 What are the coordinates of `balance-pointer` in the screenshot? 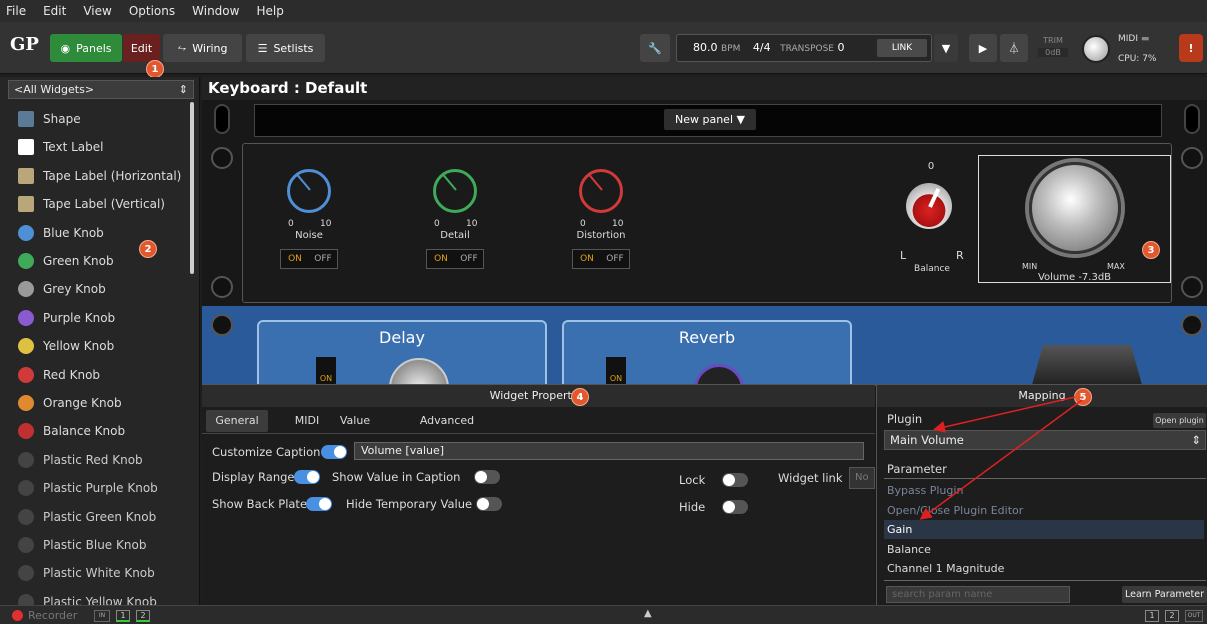 It's located at (934, 198).